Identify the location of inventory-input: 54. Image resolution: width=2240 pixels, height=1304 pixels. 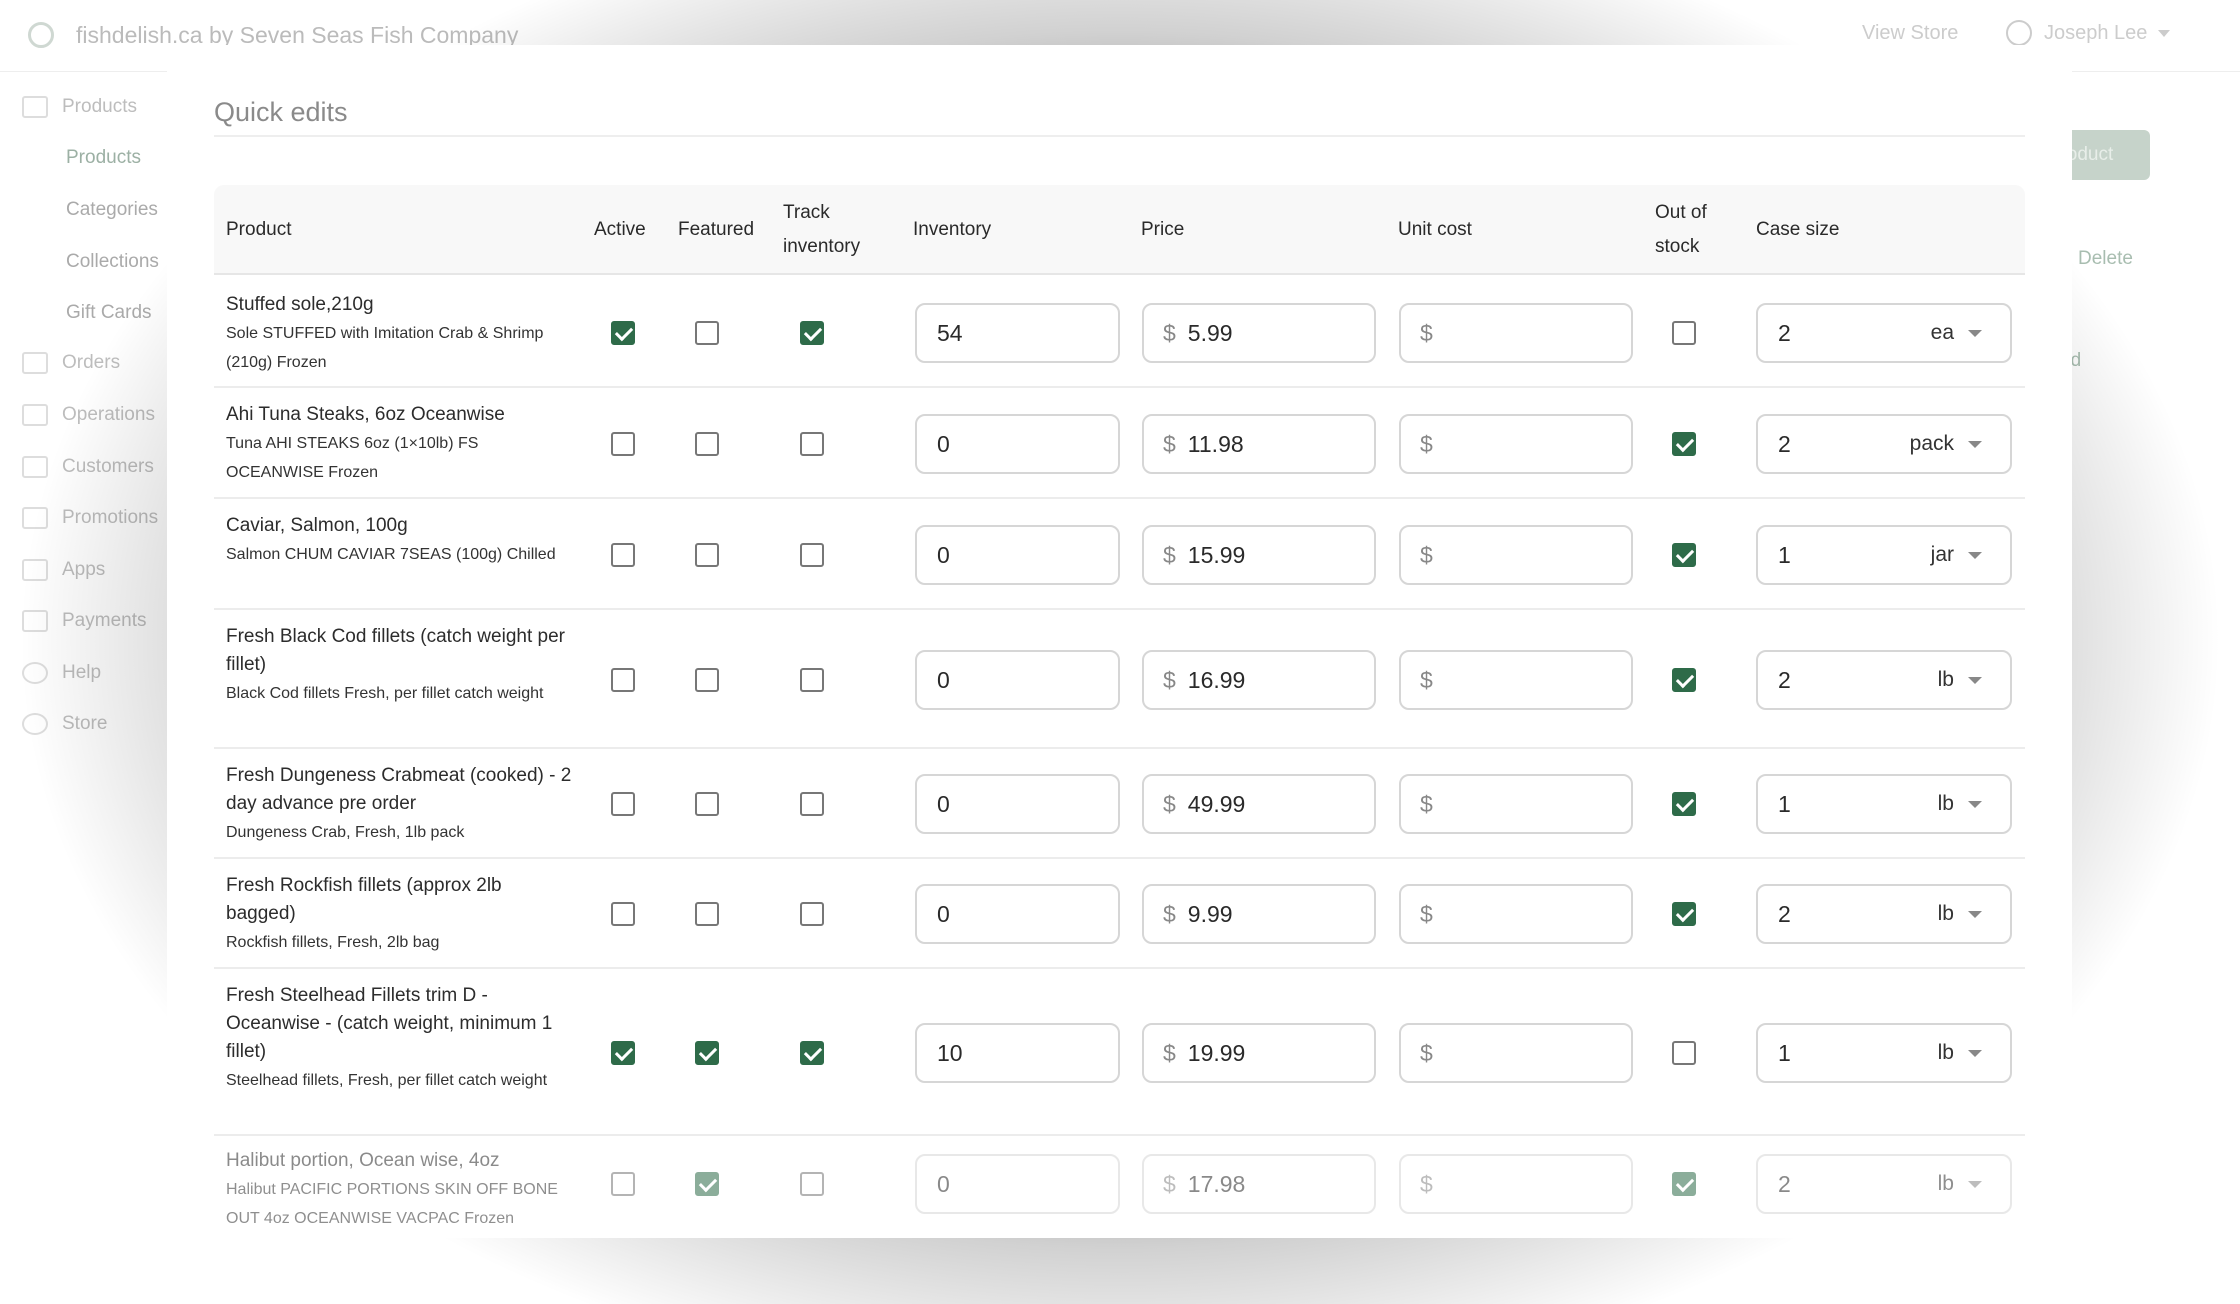
(1017, 333).